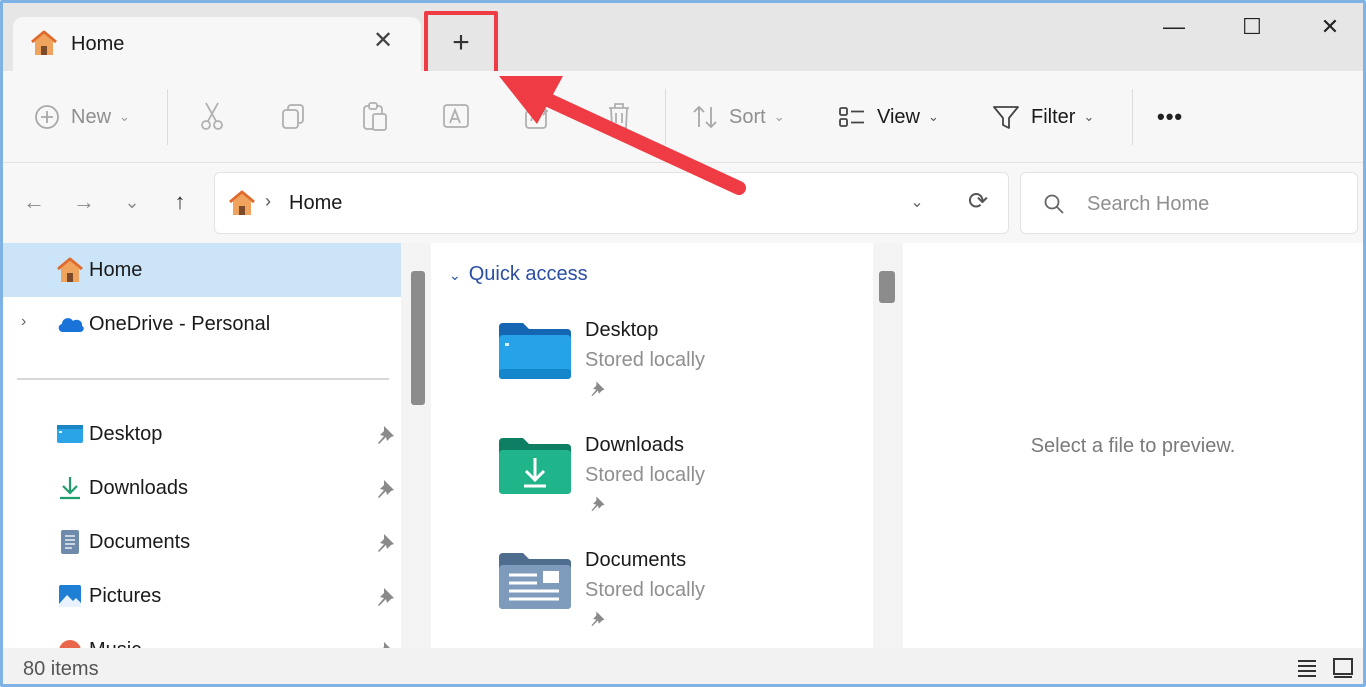 The width and height of the screenshot is (1366, 687). What do you see at coordinates (202, 488) in the screenshot?
I see `sidebar-item-downloads: Downloads` at bounding box center [202, 488].